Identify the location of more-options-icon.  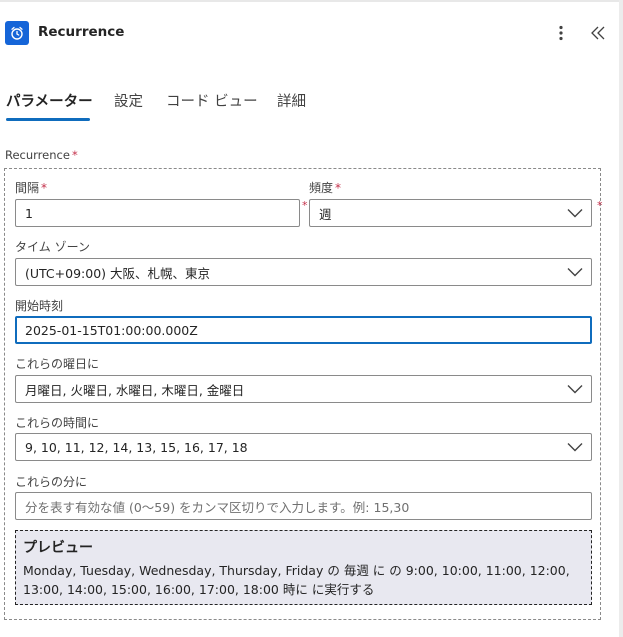
(561, 33).